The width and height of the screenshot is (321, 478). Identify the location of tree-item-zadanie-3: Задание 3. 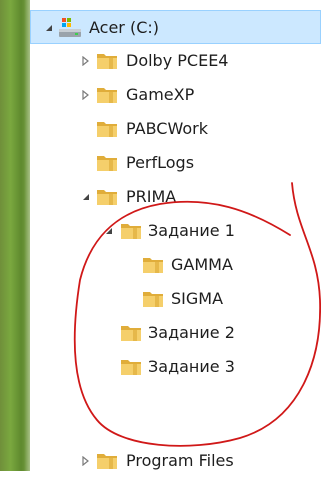
(175, 367).